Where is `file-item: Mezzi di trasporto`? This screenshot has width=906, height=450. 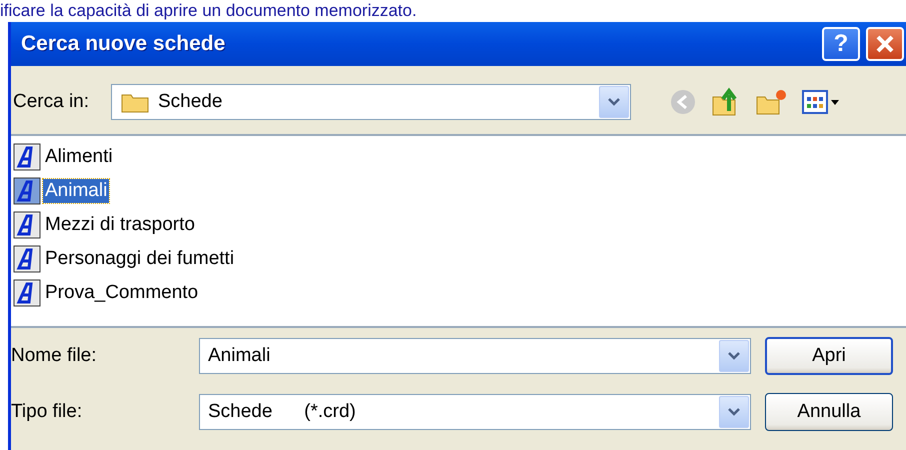 file-item: Mezzi di trasporto is located at coordinates (120, 225).